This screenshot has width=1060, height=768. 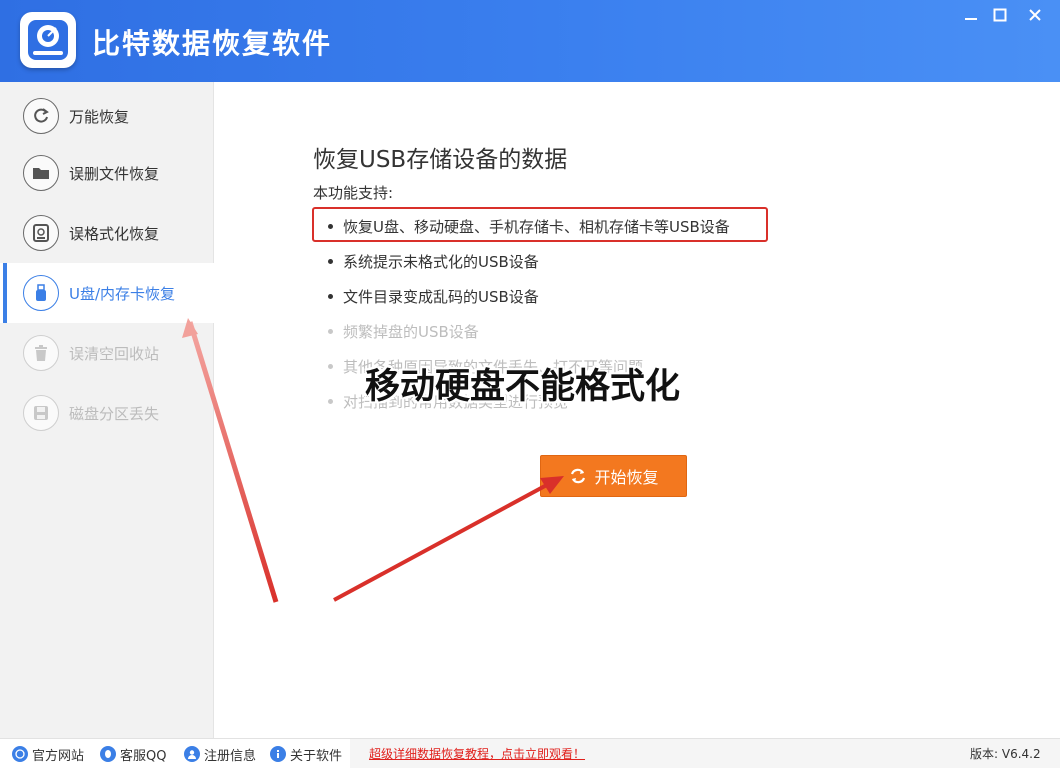 What do you see at coordinates (114, 353) in the screenshot?
I see `sidebar-item-label: 误清空回收站` at bounding box center [114, 353].